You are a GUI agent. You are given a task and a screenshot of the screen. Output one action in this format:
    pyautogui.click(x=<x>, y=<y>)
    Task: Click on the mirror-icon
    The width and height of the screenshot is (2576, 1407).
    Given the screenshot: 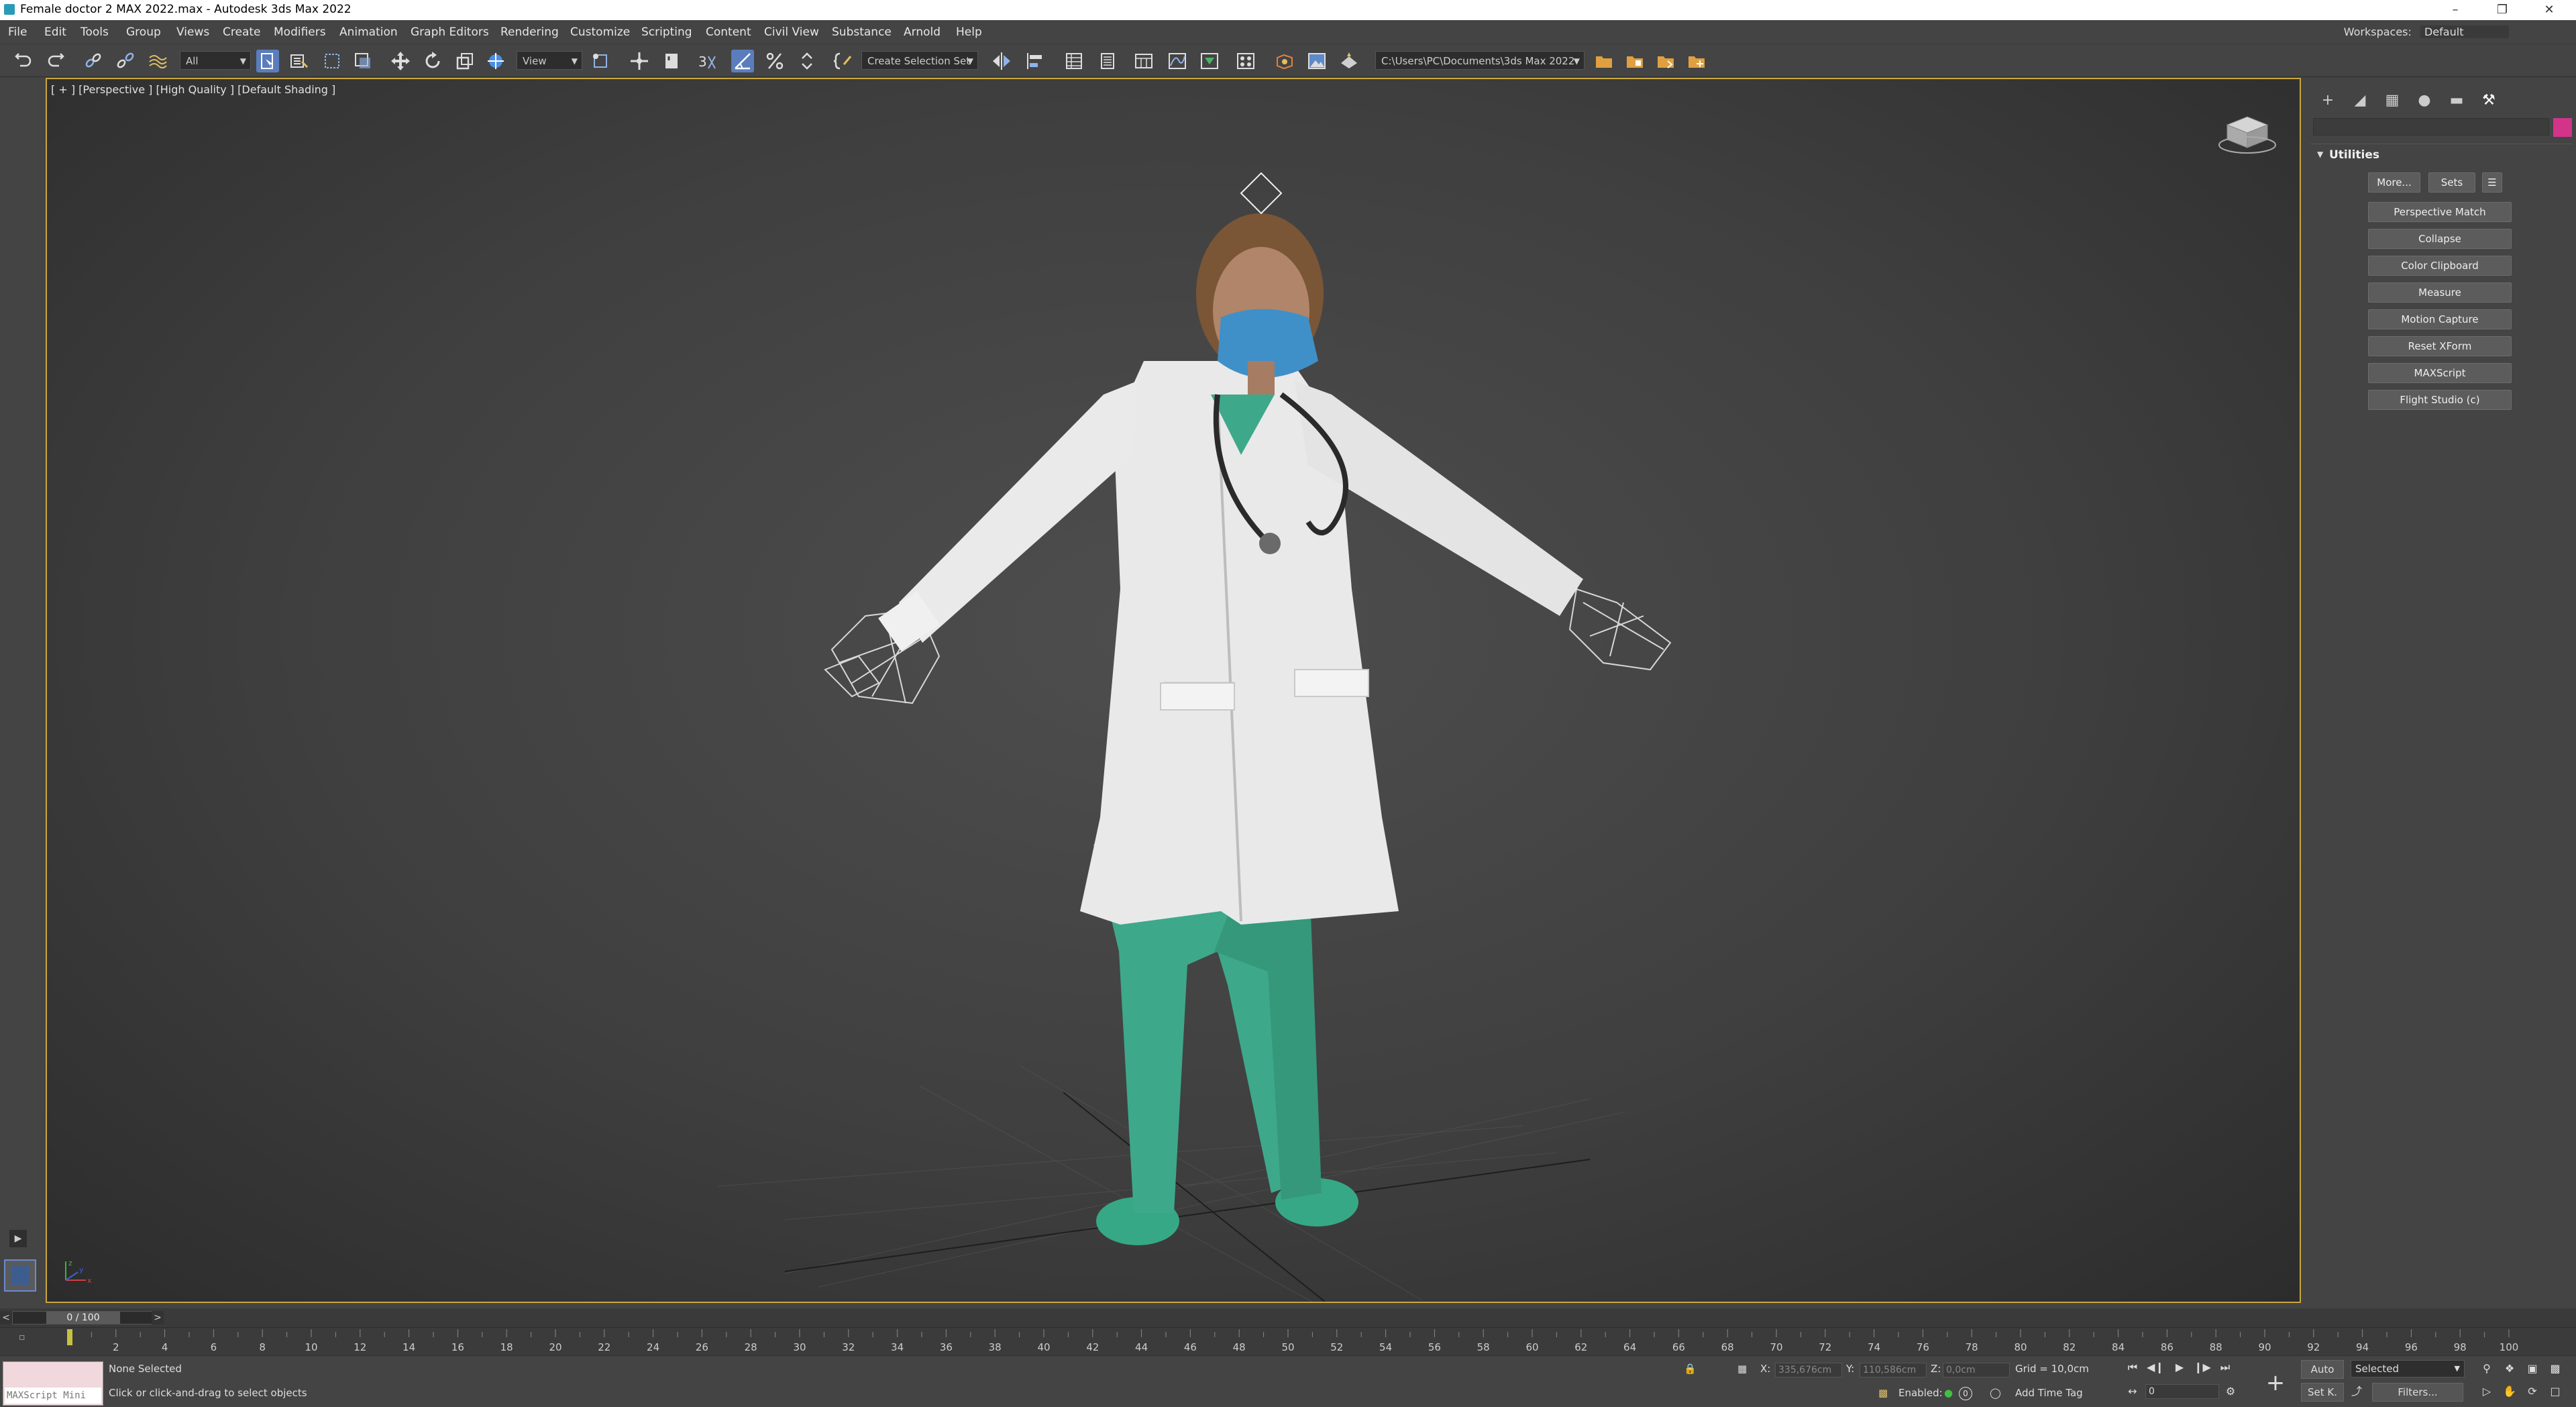 What is the action you would take?
    pyautogui.click(x=1001, y=61)
    